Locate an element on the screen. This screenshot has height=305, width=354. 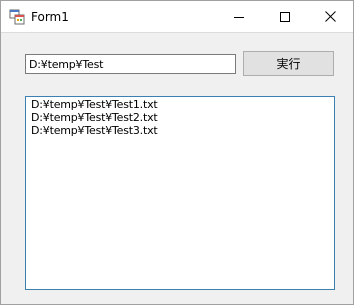
path-input is located at coordinates (130, 64).